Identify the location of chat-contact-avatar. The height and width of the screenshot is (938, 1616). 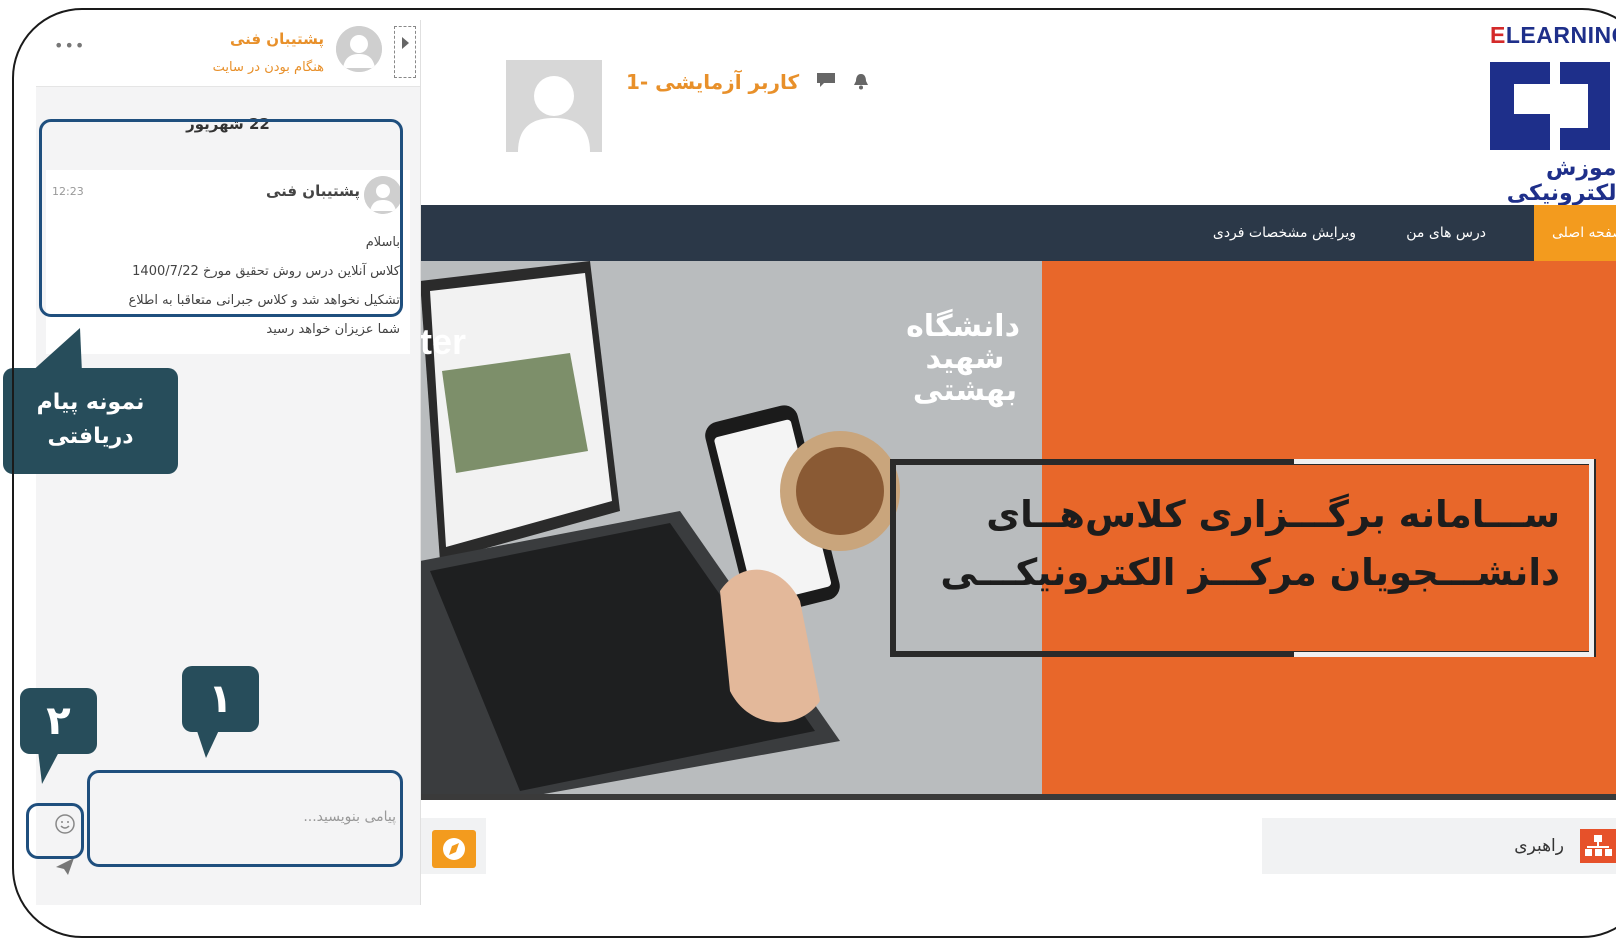
(359, 49).